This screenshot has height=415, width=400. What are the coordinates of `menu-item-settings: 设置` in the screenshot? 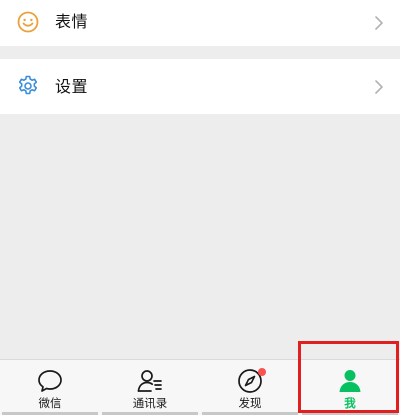 It's located at (200, 86).